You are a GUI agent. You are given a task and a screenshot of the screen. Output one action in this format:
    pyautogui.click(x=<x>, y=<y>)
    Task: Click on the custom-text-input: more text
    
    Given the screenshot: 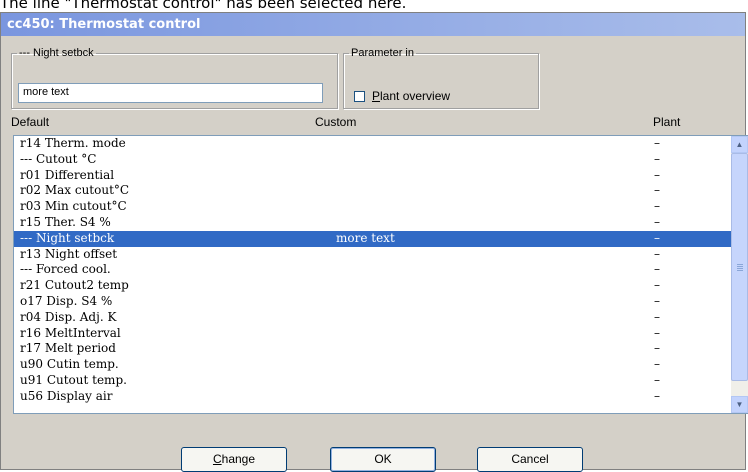 What is the action you would take?
    pyautogui.click(x=170, y=93)
    